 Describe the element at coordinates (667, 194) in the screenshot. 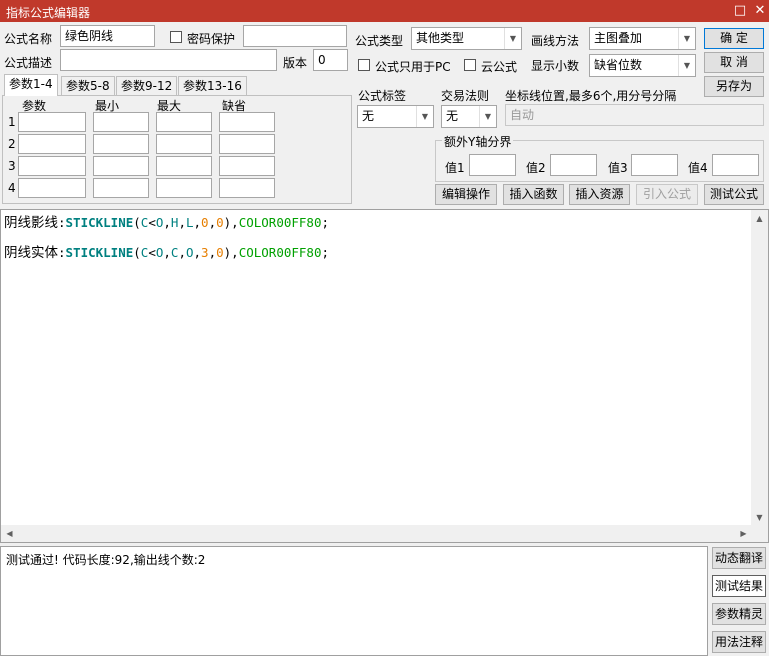

I see `import-formula-button: 引入公式` at that location.